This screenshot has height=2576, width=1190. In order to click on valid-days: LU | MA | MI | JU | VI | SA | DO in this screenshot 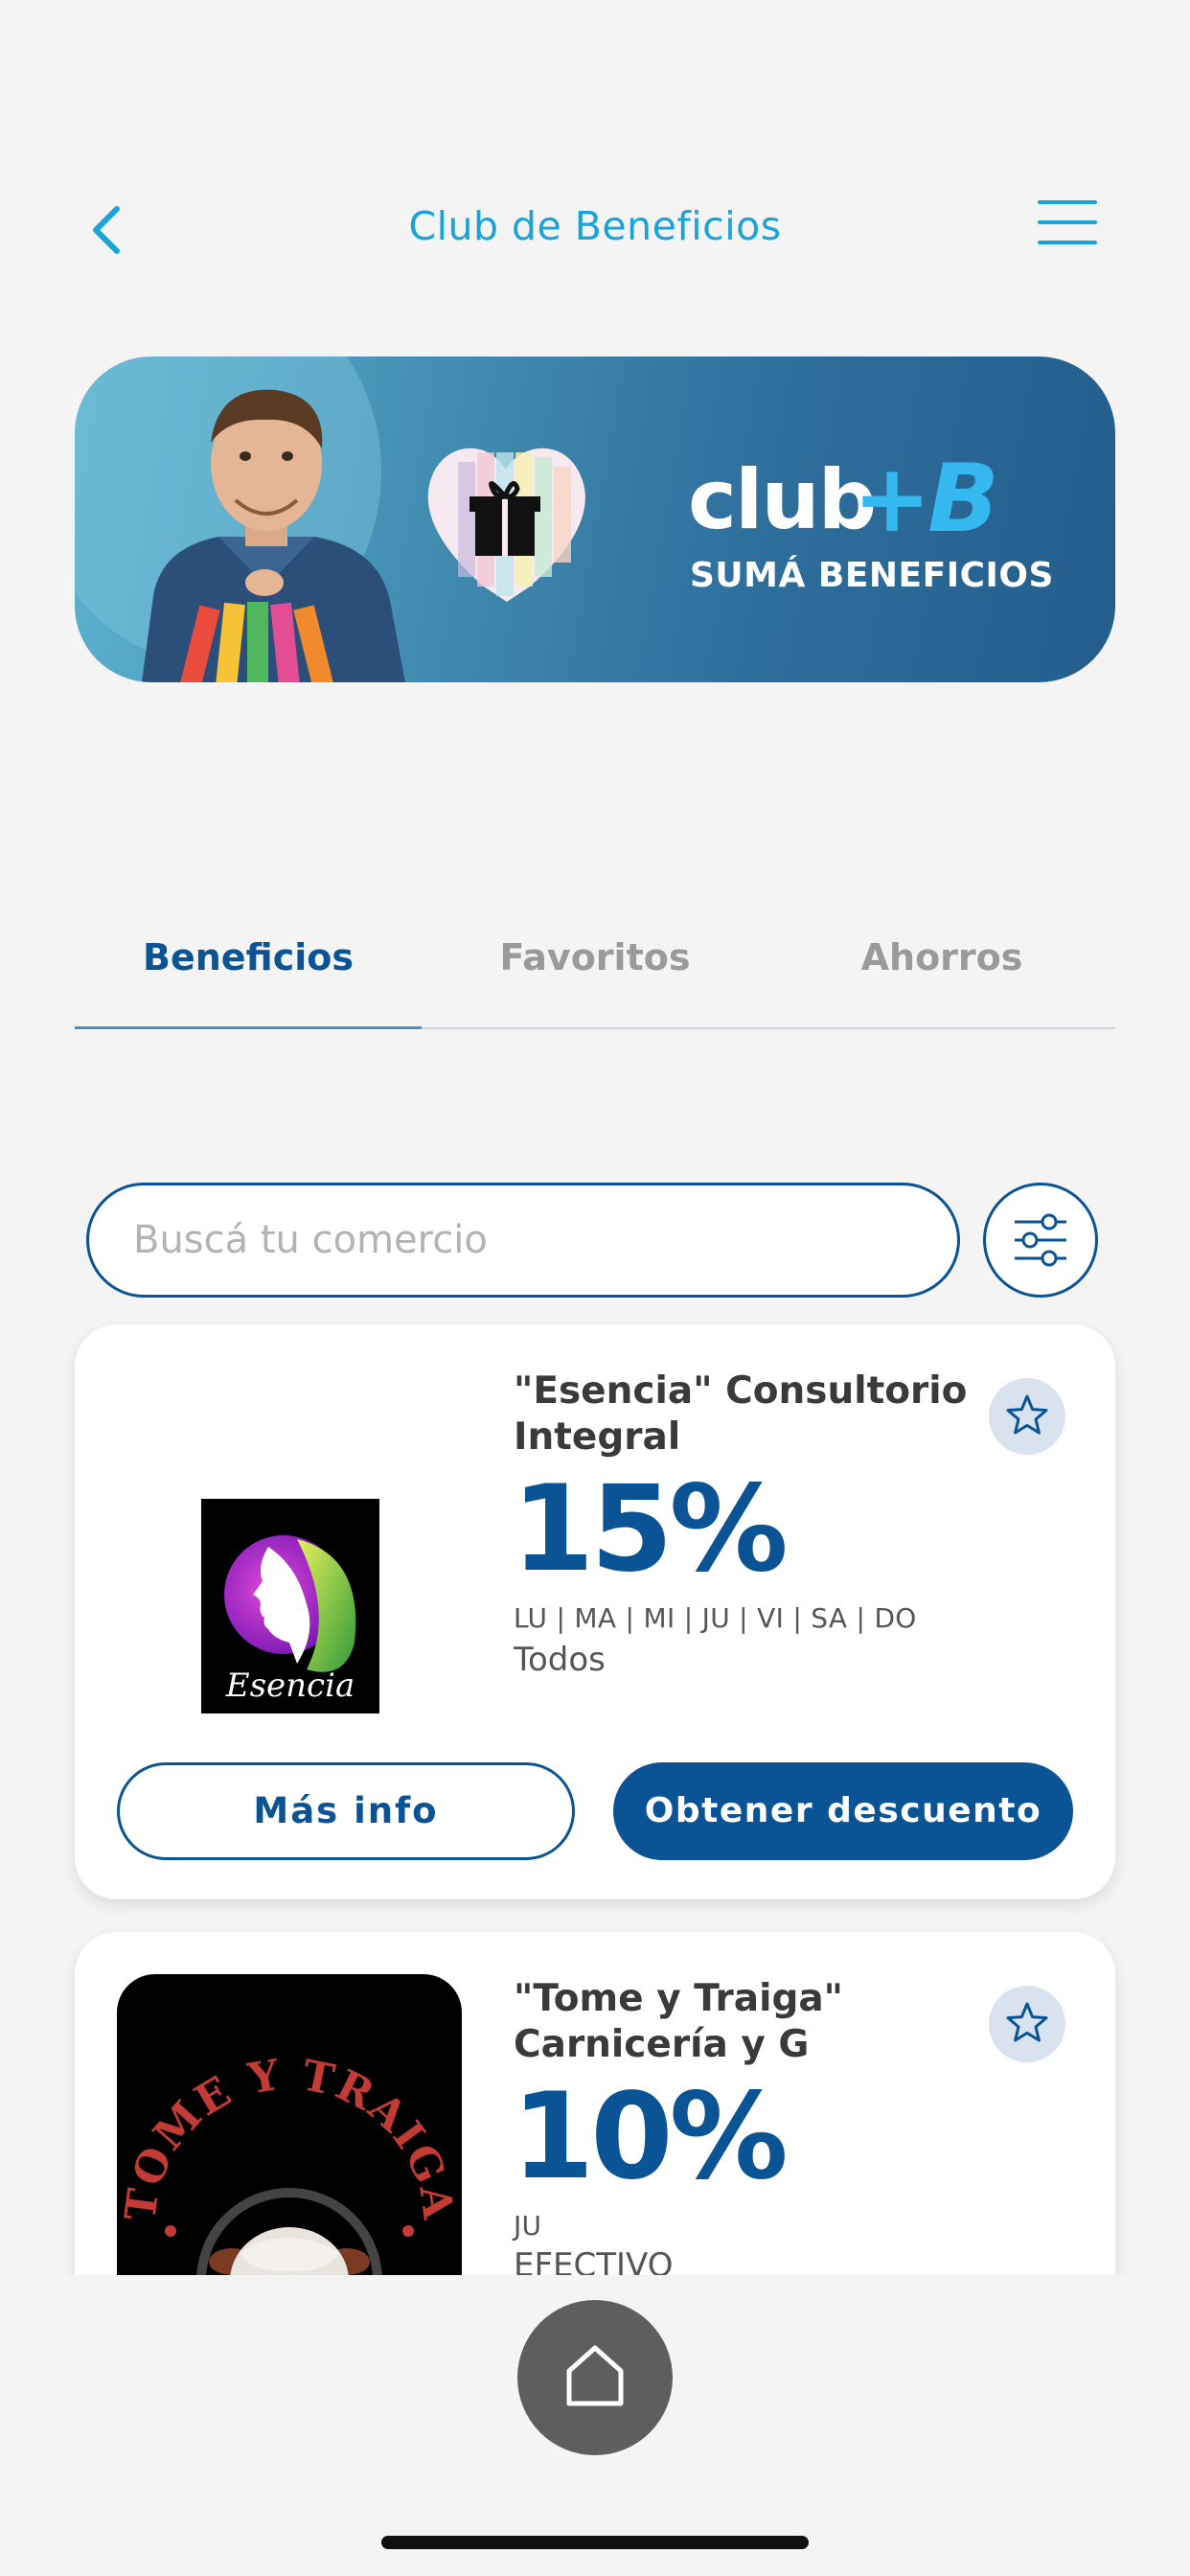, I will do `click(716, 1618)`.